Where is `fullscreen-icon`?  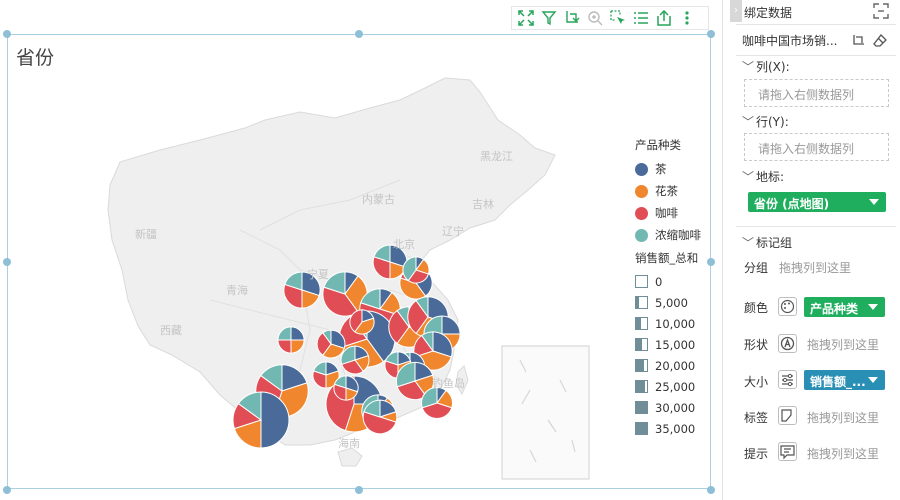 fullscreen-icon is located at coordinates (526, 18).